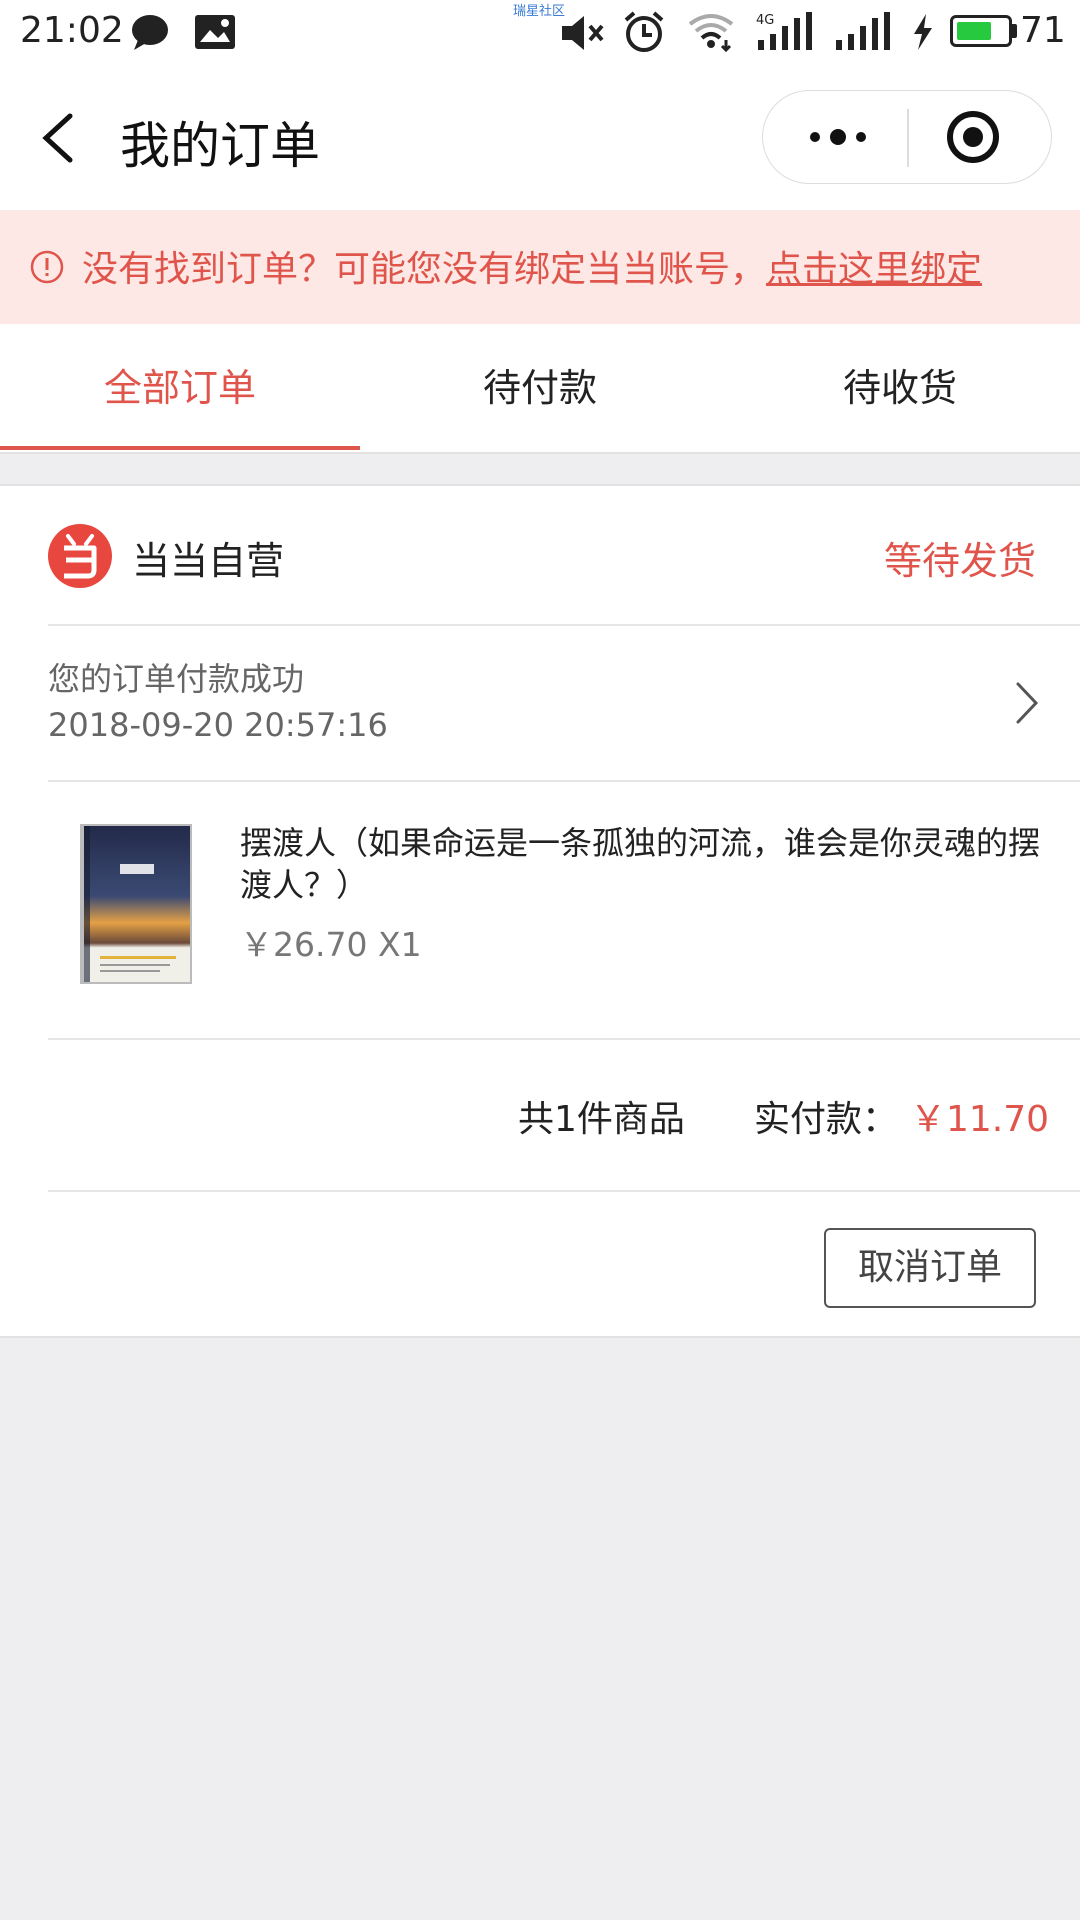 The image size is (1080, 1920). I want to click on capsule-divider, so click(908, 138).